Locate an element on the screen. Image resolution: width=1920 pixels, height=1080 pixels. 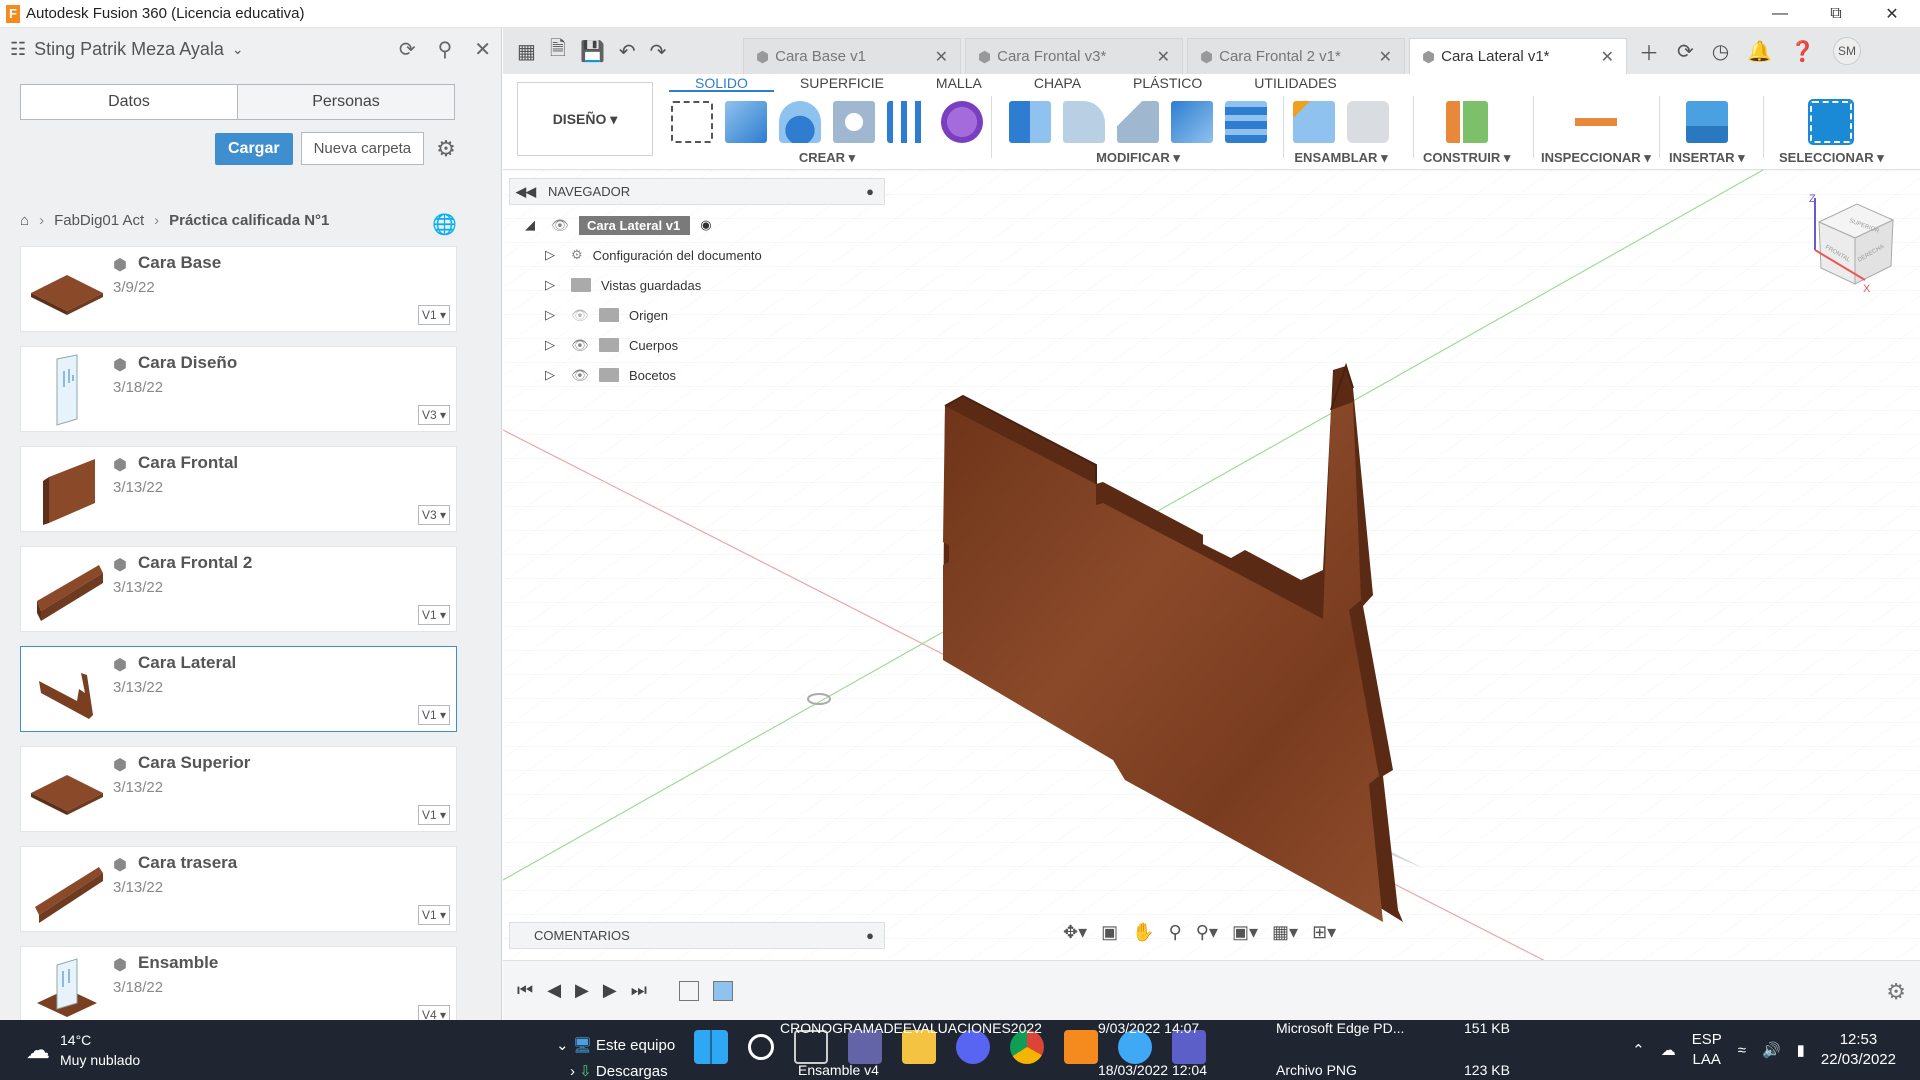
tab-superficie: SUPERFICIE is located at coordinates (842, 83).